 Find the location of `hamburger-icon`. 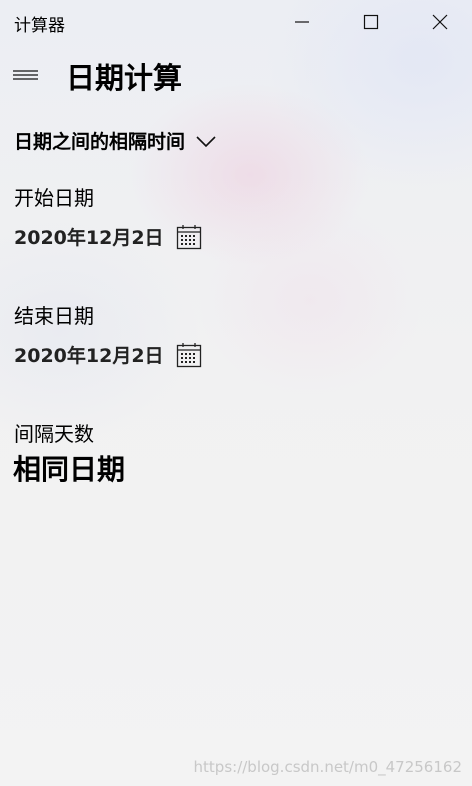

hamburger-icon is located at coordinates (25, 75).